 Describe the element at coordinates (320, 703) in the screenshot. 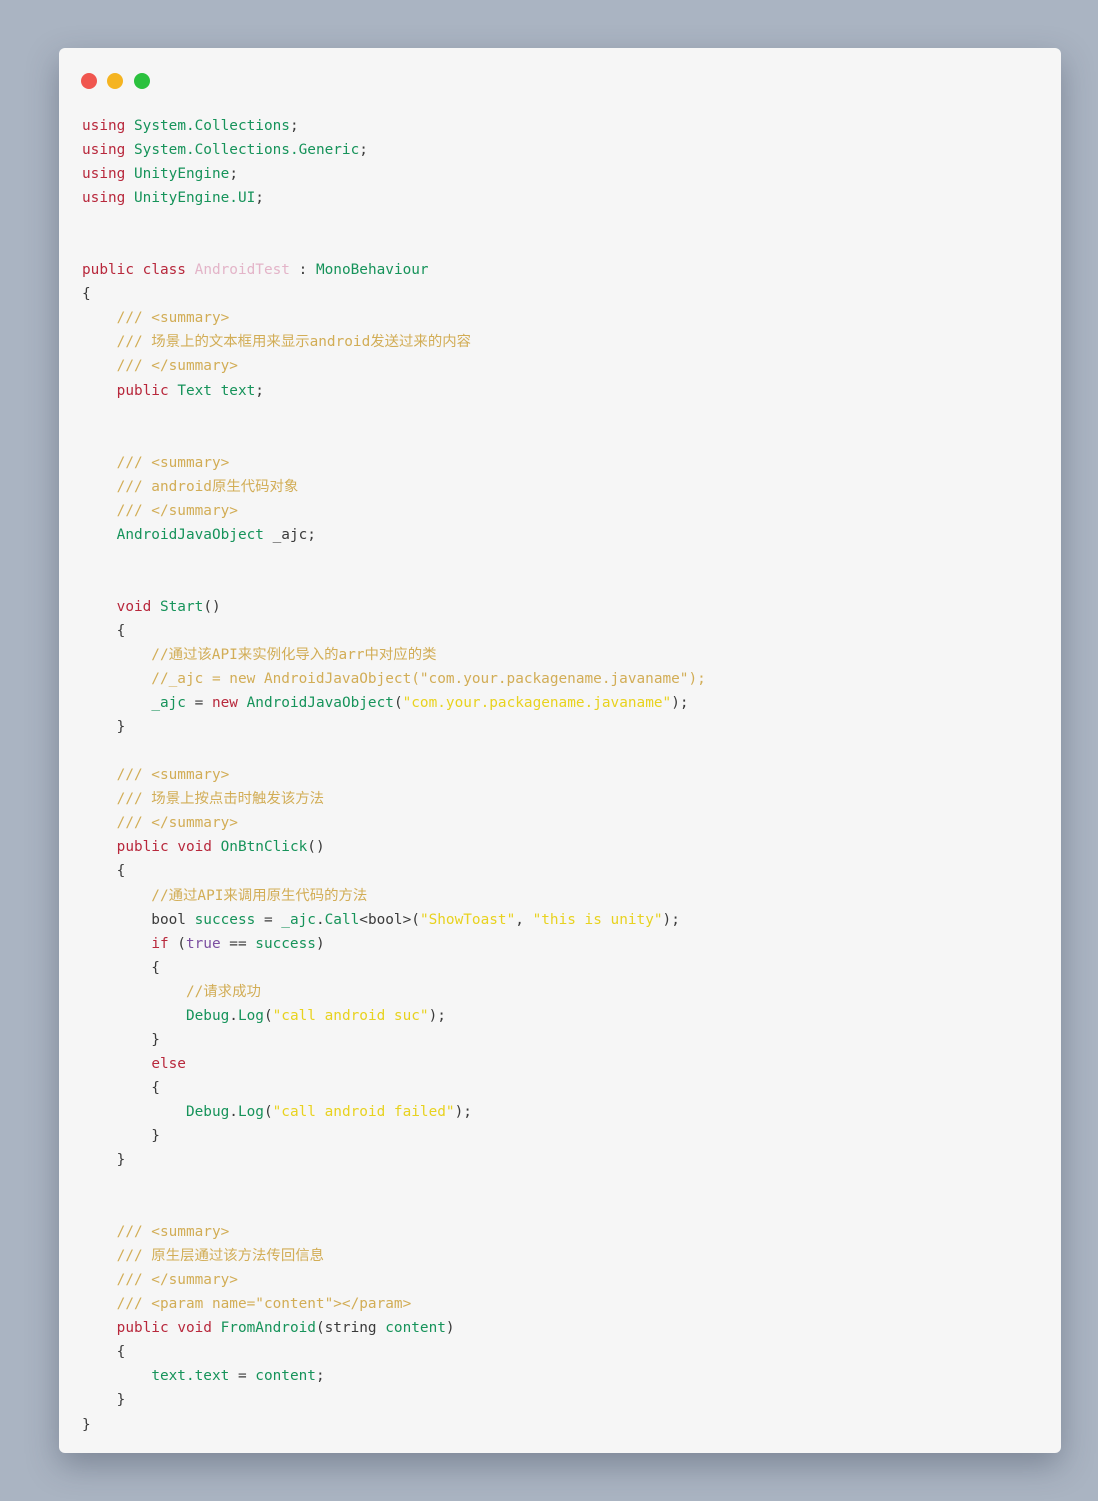

I see `code-token: AndroidJavaObject` at that location.